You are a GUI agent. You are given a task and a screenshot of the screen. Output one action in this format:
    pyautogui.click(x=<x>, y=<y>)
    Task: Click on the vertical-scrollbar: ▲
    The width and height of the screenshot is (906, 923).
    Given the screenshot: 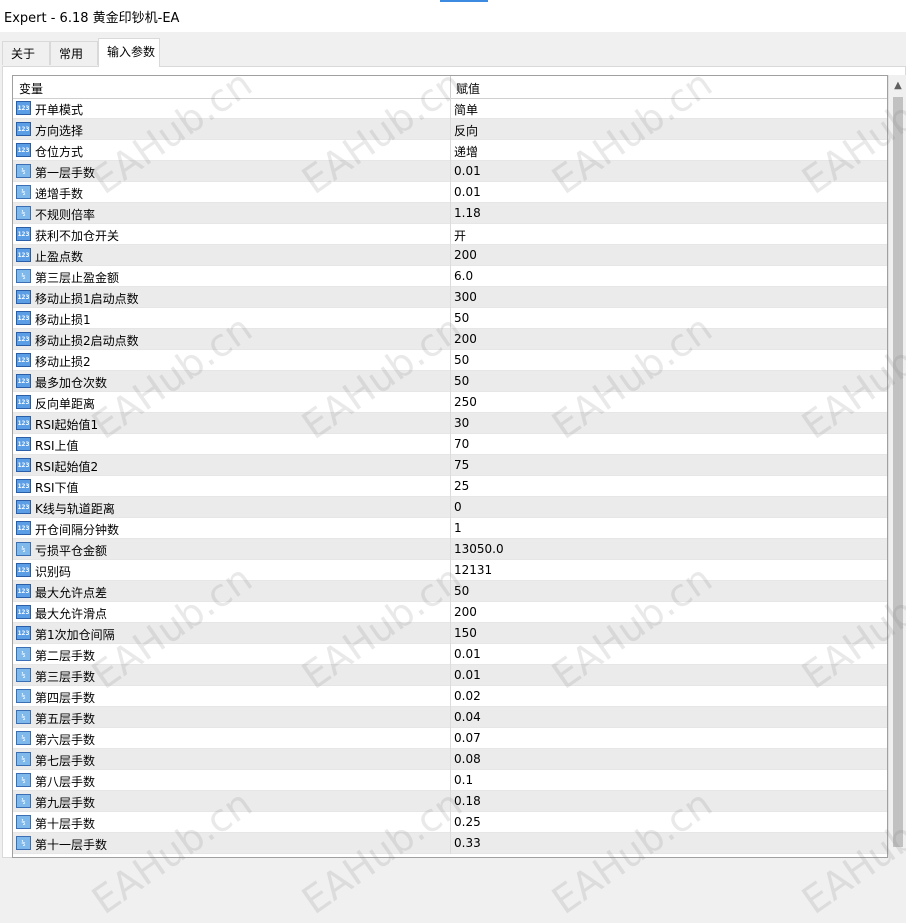 What is the action you would take?
    pyautogui.click(x=897, y=466)
    